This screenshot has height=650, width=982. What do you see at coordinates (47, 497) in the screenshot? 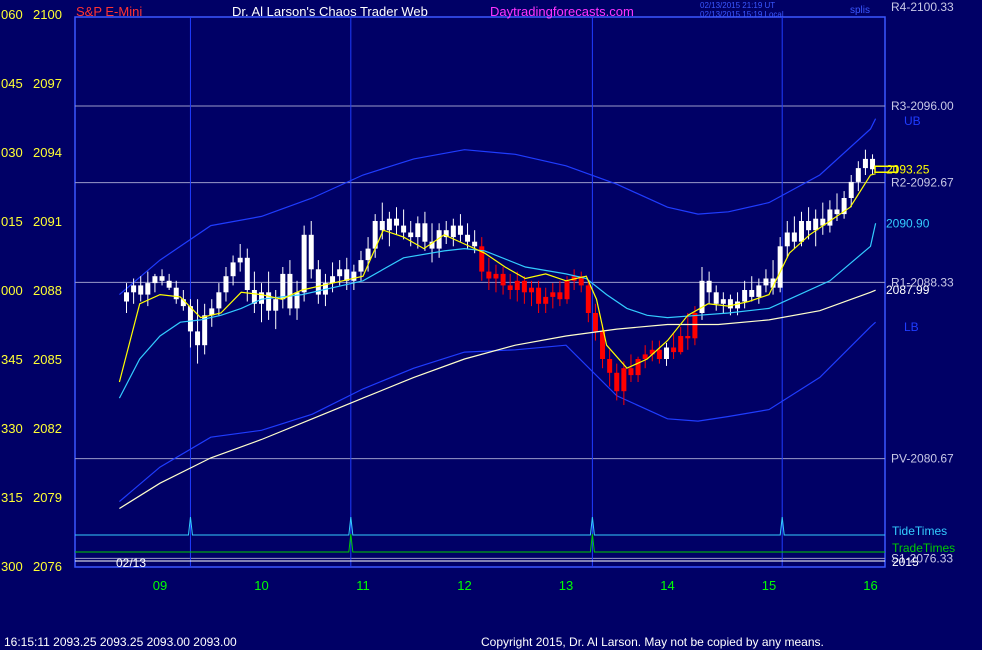
I see `y-tick-label: 2079` at bounding box center [47, 497].